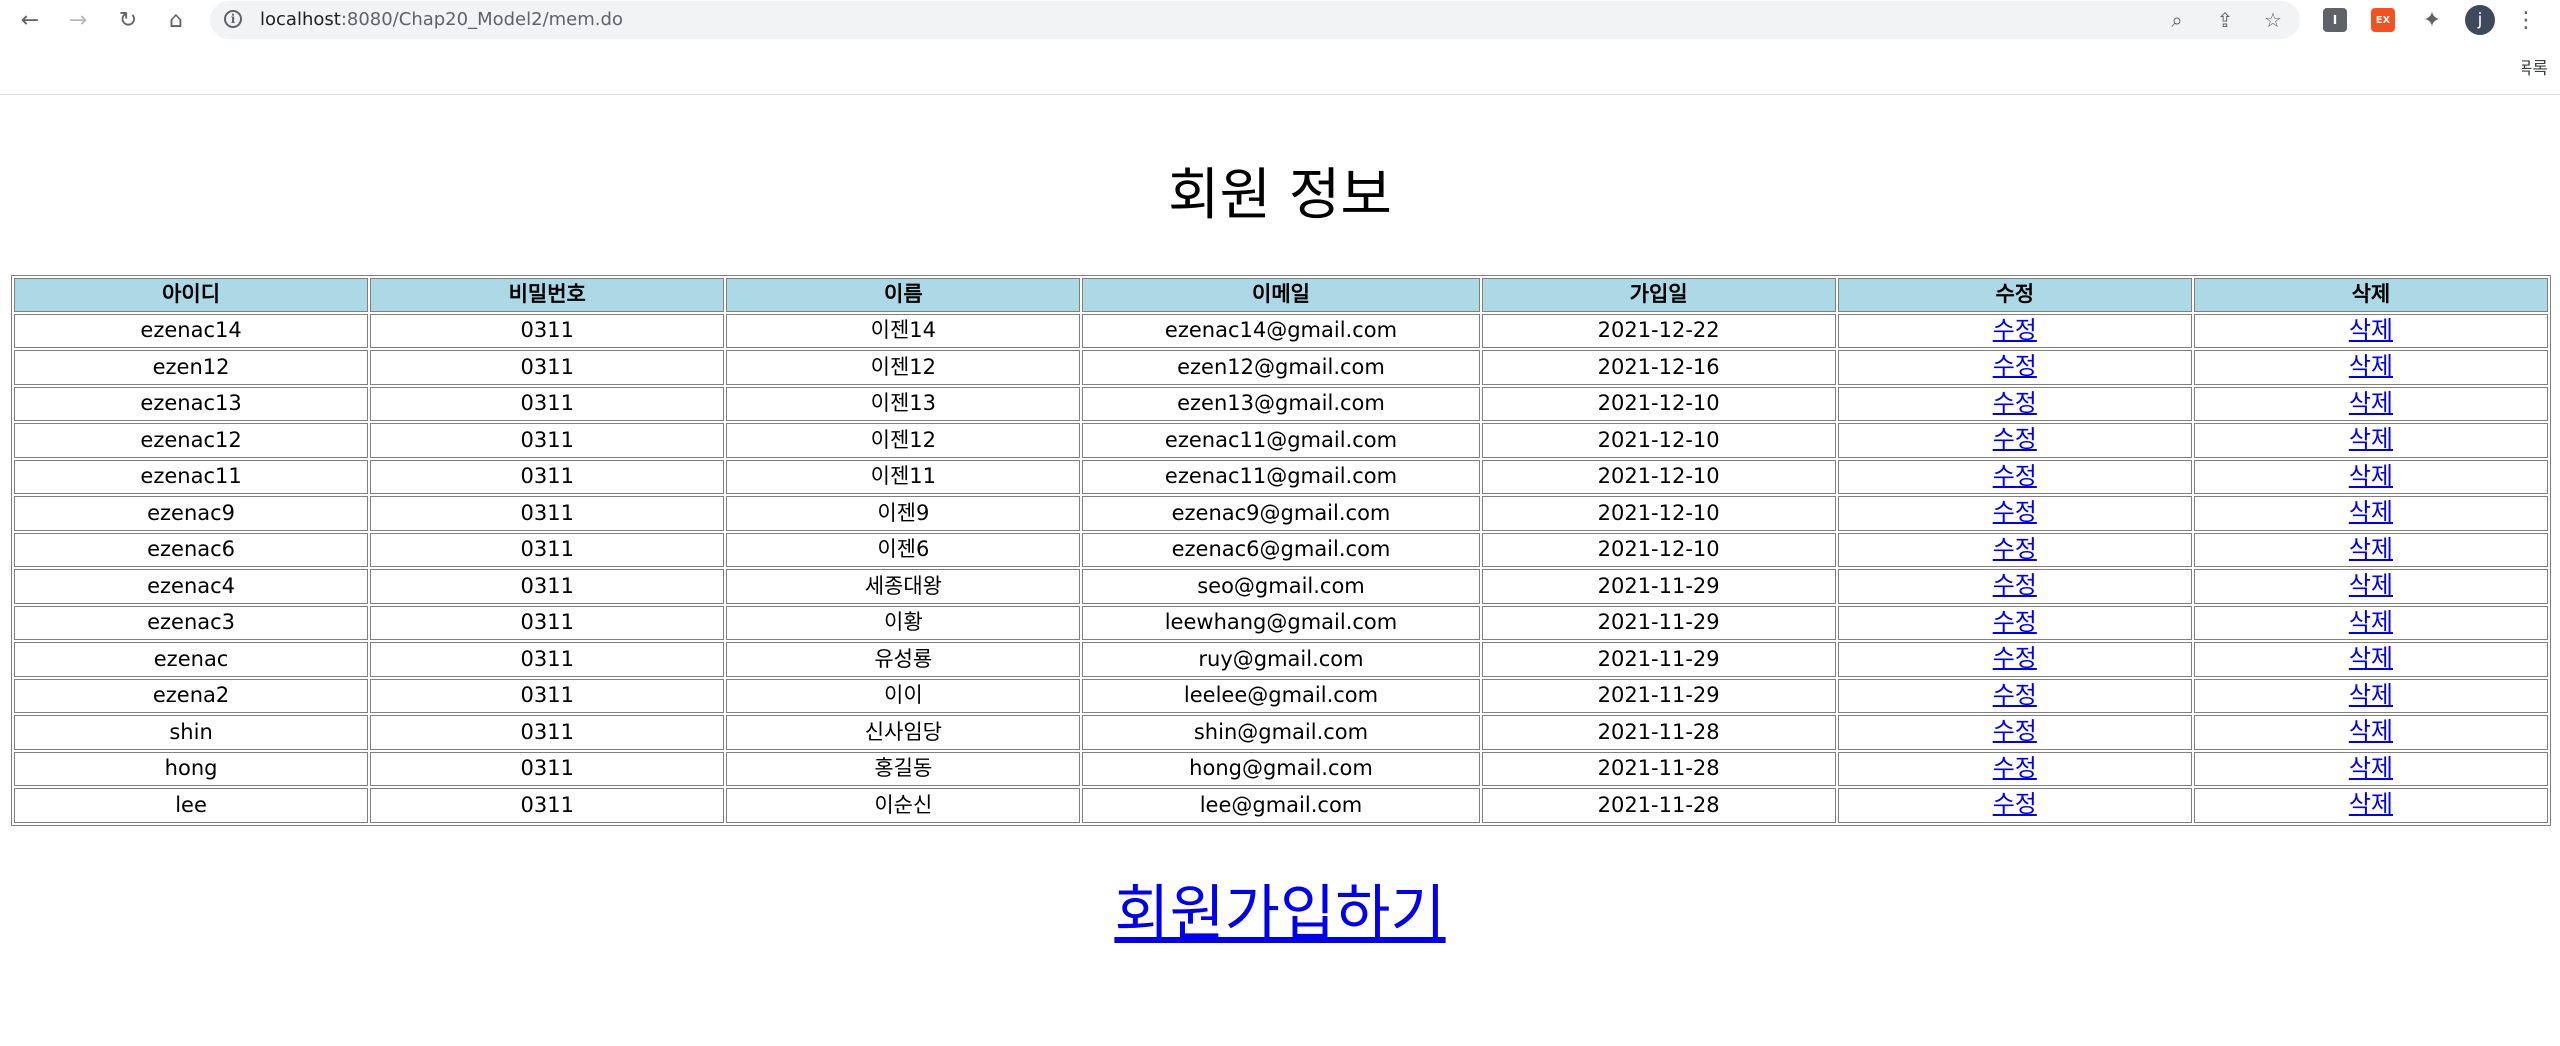 The width and height of the screenshot is (2560, 1046). What do you see at coordinates (2535, 66) in the screenshot?
I see `bookmark-list-button: 북마크 목록` at bounding box center [2535, 66].